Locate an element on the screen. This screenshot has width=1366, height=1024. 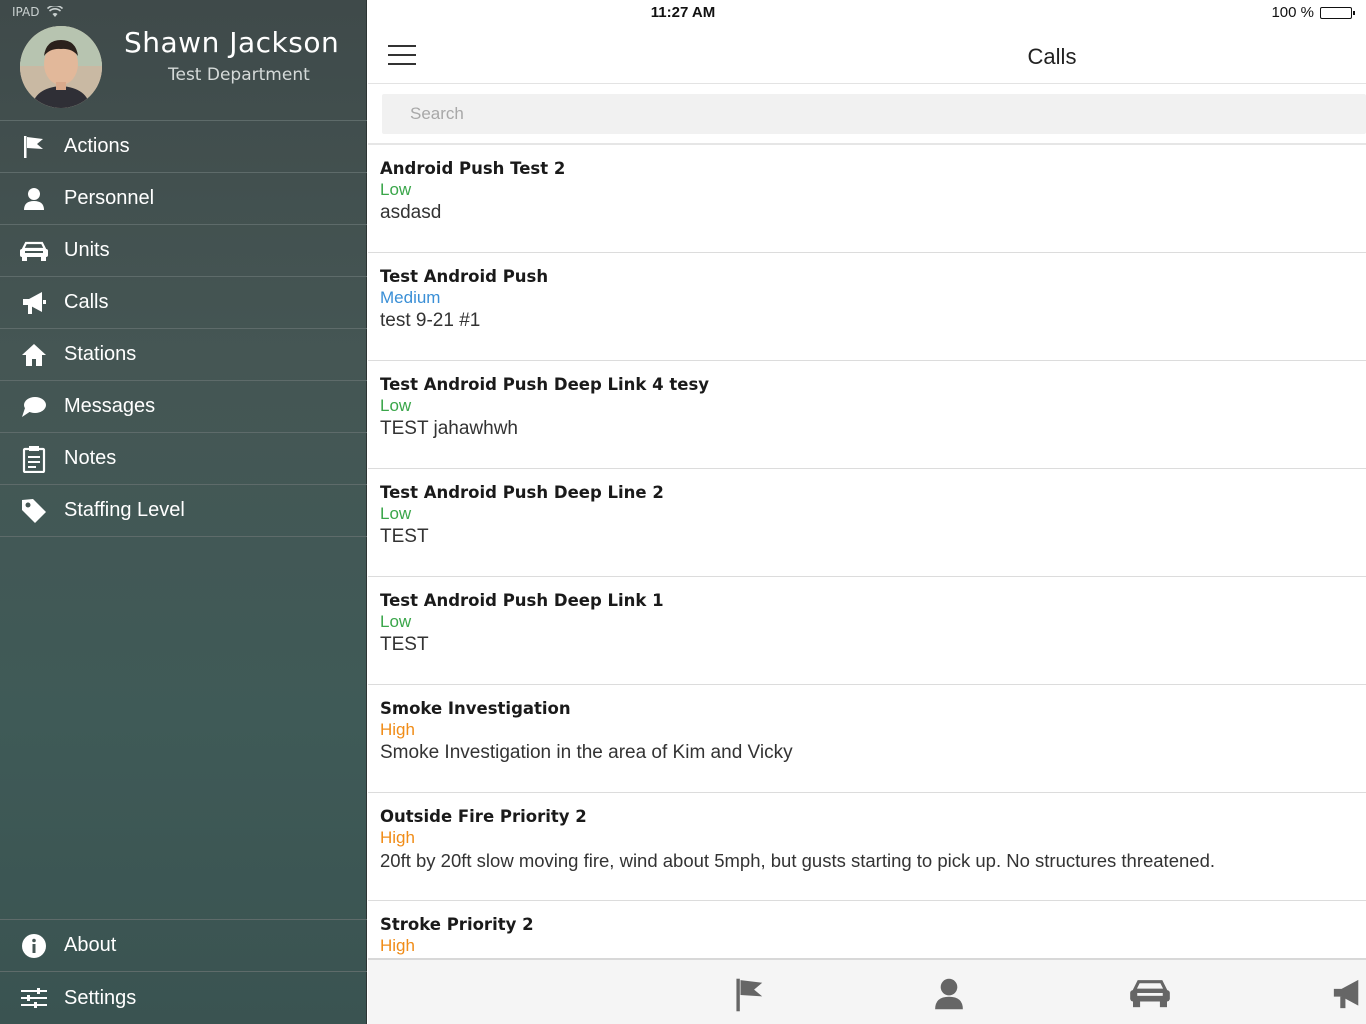
call-name: Android Push Test 2 is located at coordinates (473, 168).